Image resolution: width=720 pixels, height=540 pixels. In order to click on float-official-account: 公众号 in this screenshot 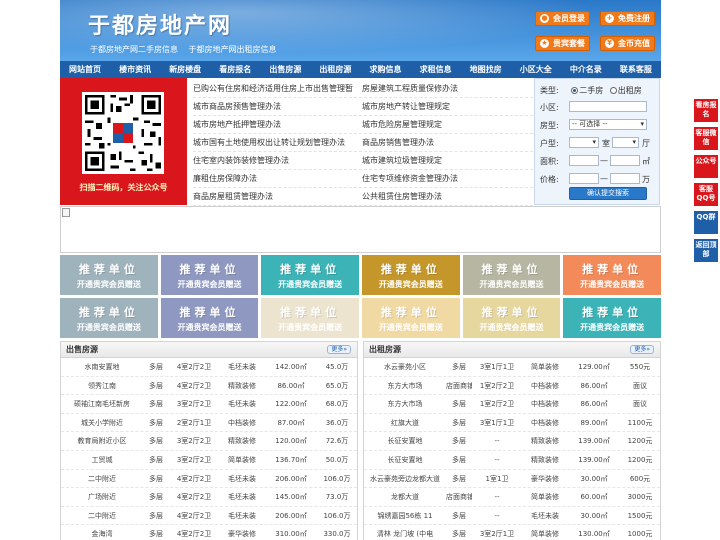, I will do `click(706, 166)`.